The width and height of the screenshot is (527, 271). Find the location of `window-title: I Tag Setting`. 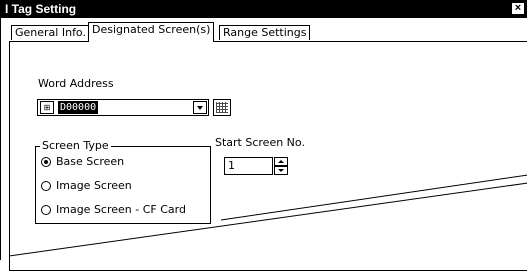

window-title: I Tag Setting is located at coordinates (41, 9).